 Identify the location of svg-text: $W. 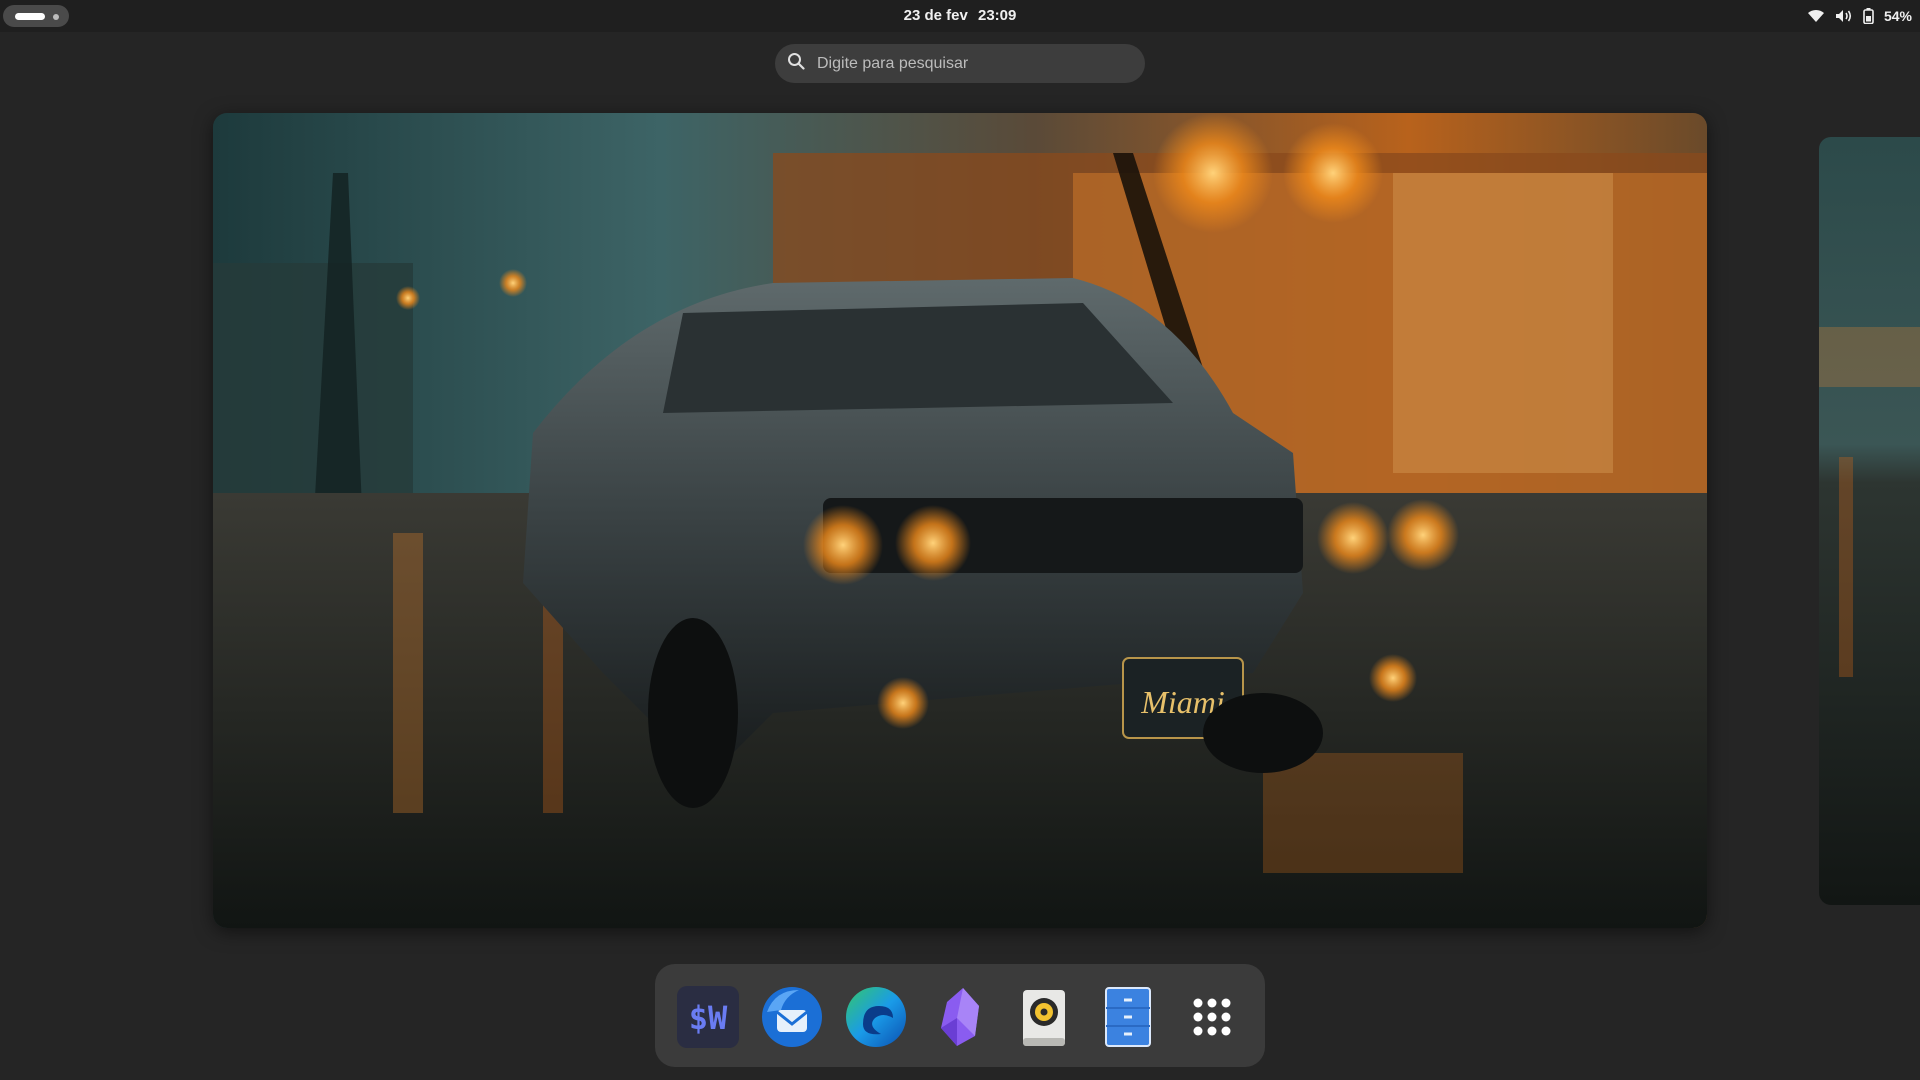
(708, 1018).